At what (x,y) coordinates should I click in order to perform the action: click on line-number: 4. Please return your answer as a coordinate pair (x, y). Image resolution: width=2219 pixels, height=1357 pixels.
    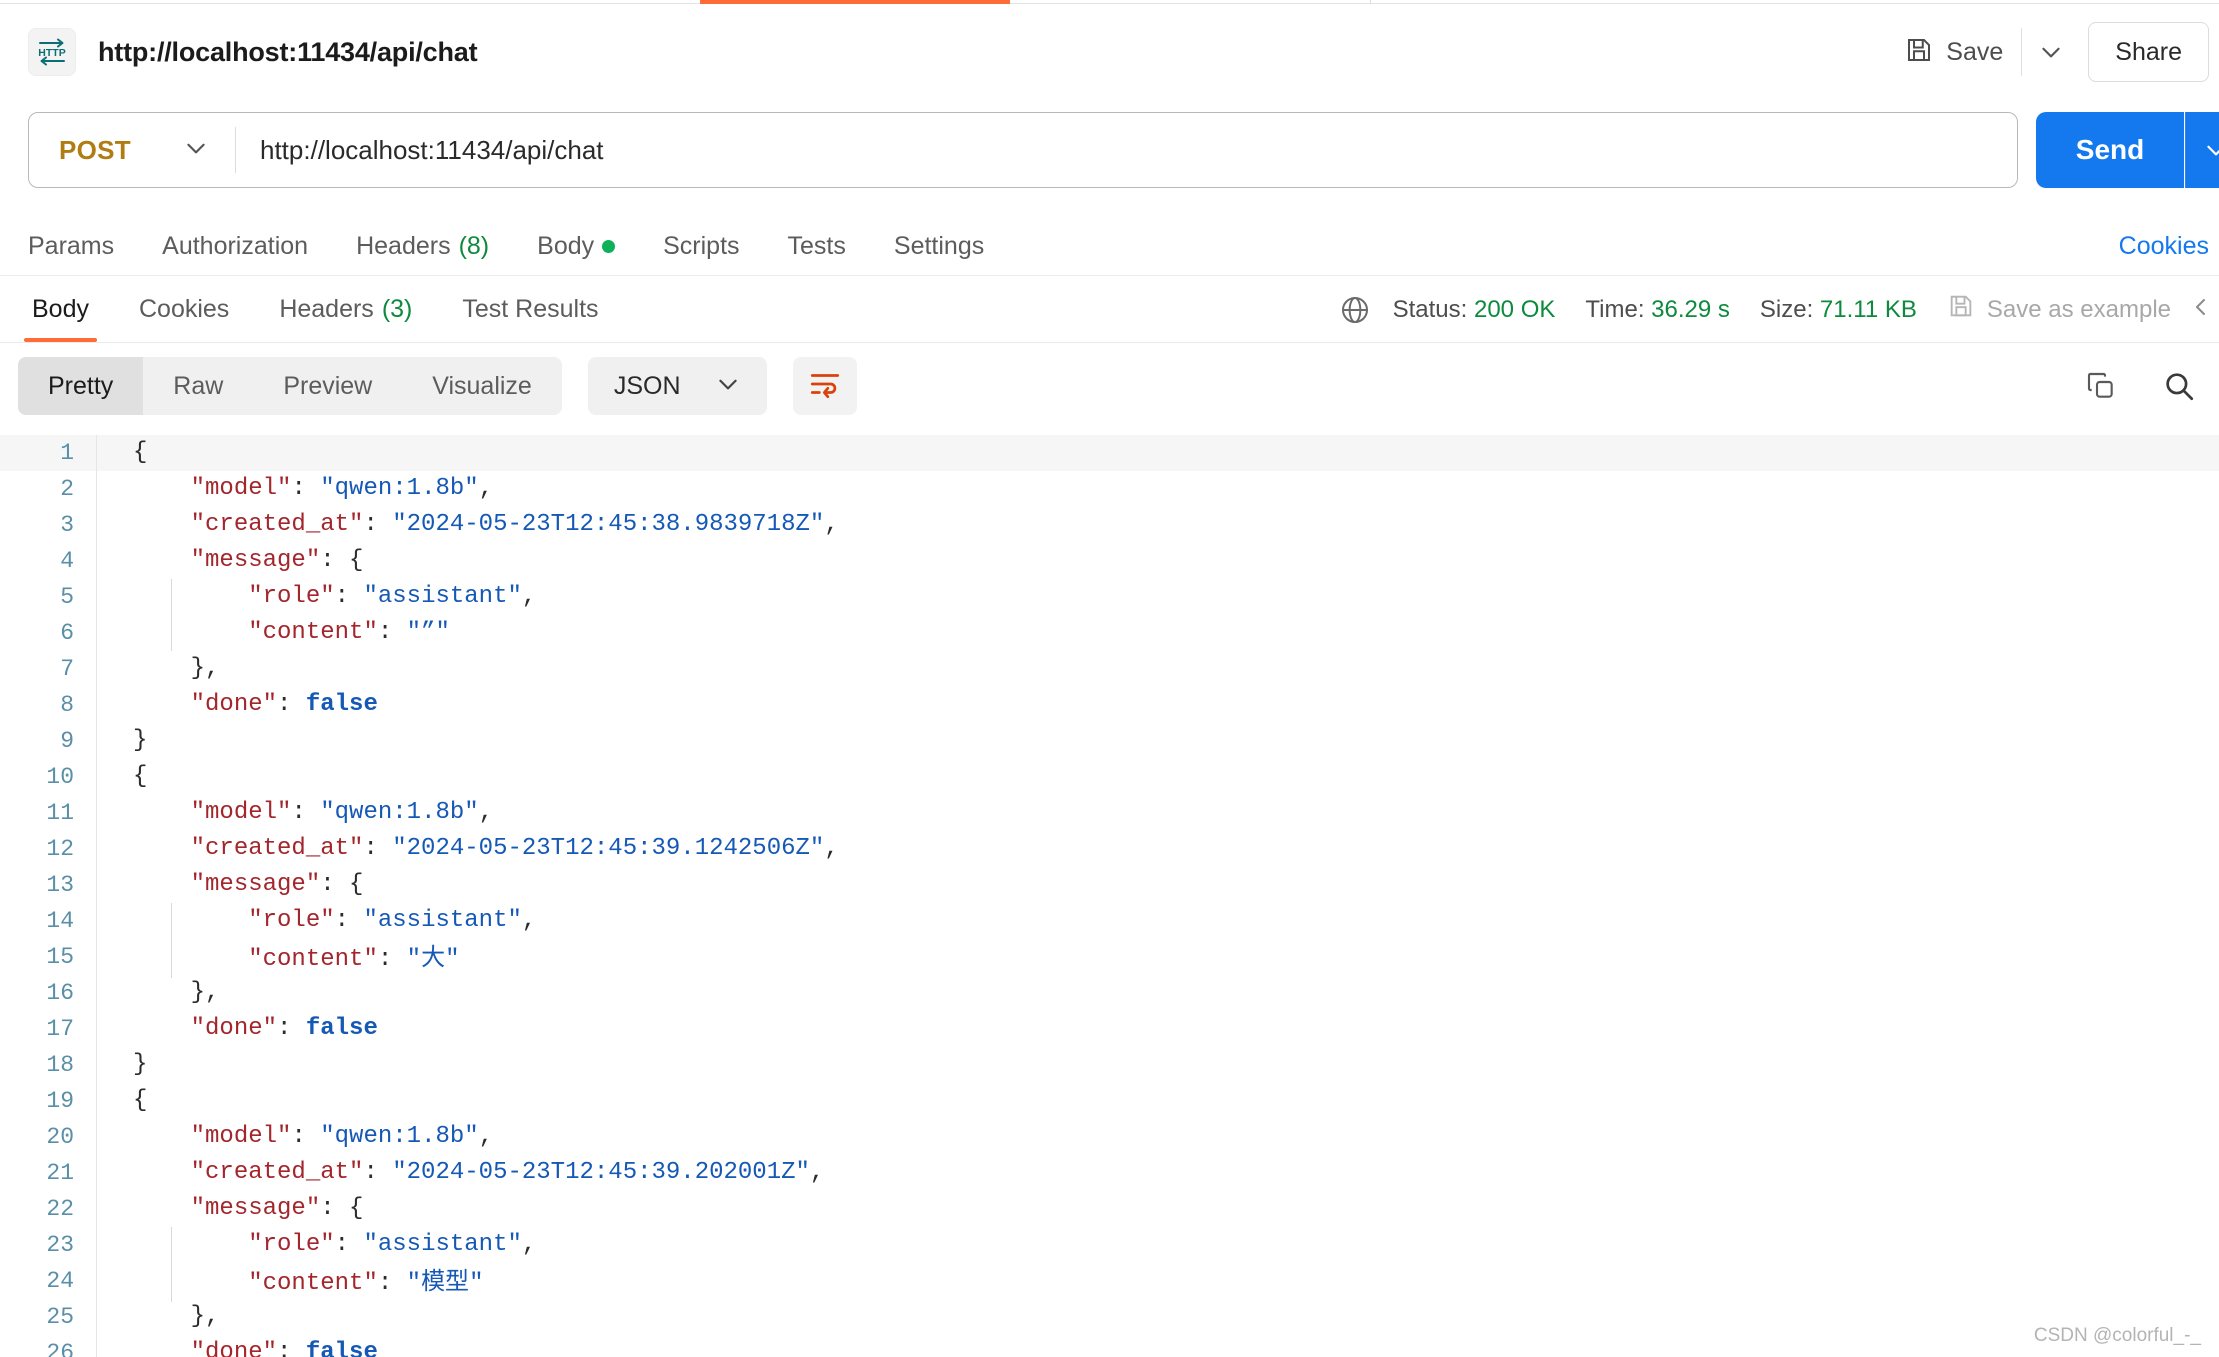
    Looking at the image, I should click on (67, 561).